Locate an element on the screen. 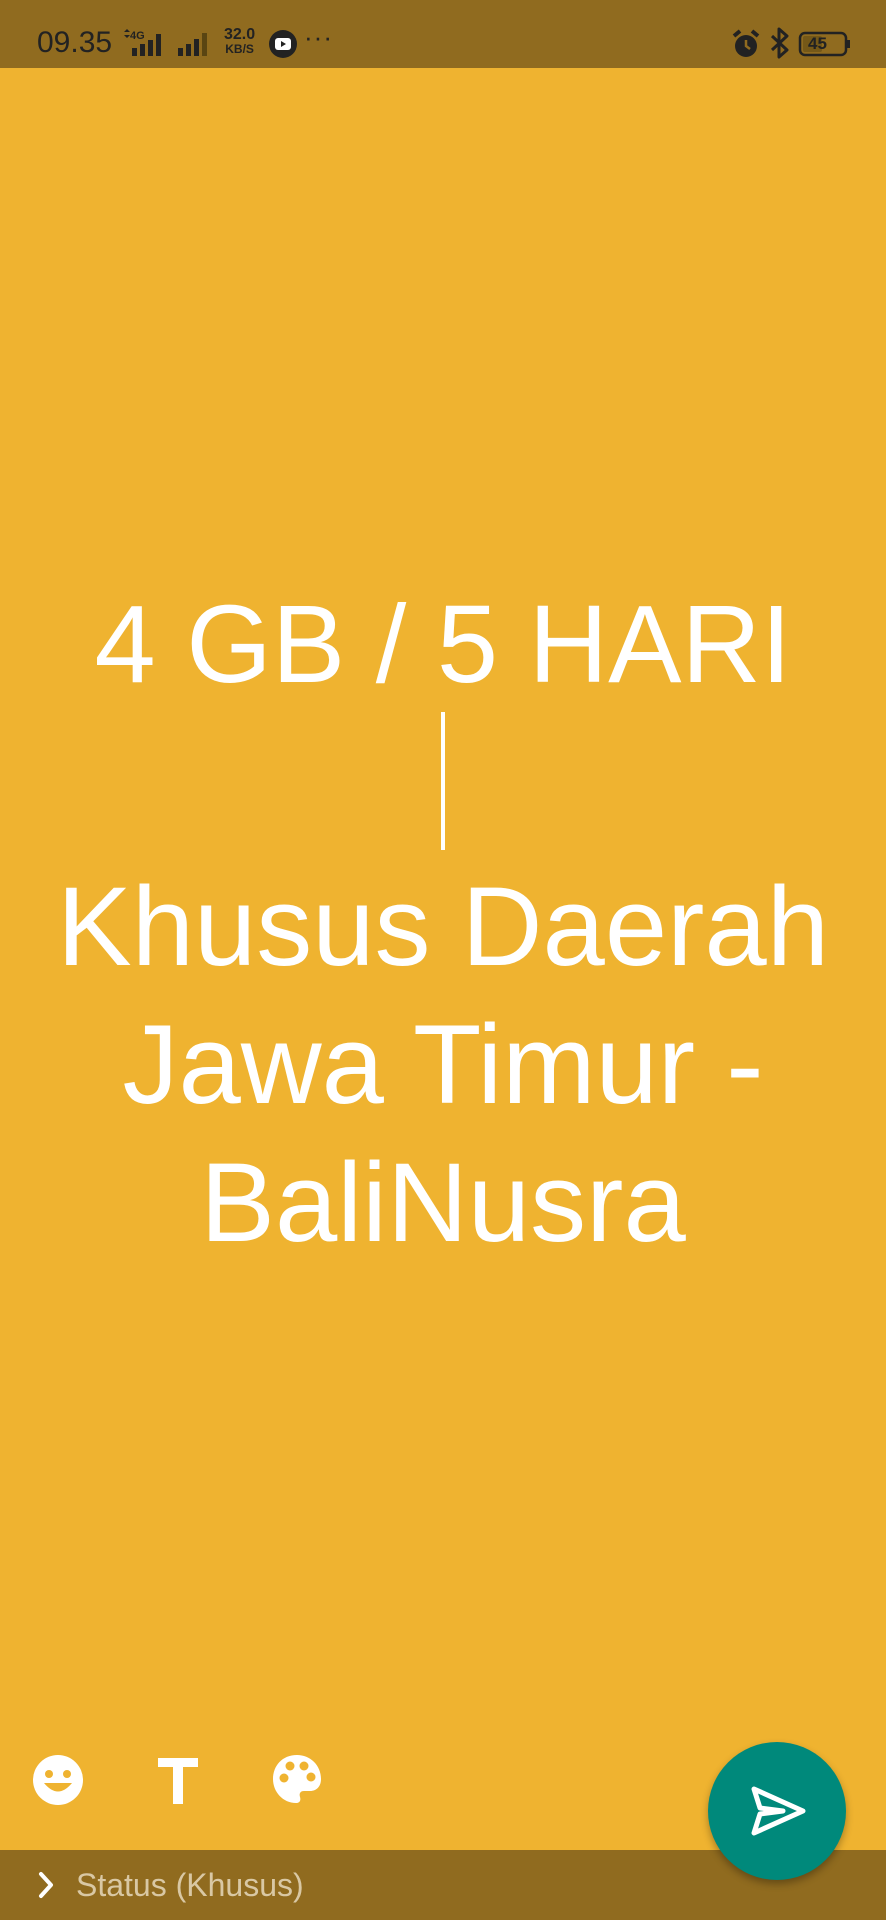 The image size is (886, 1920). clock: 09.35 is located at coordinates (75, 42).